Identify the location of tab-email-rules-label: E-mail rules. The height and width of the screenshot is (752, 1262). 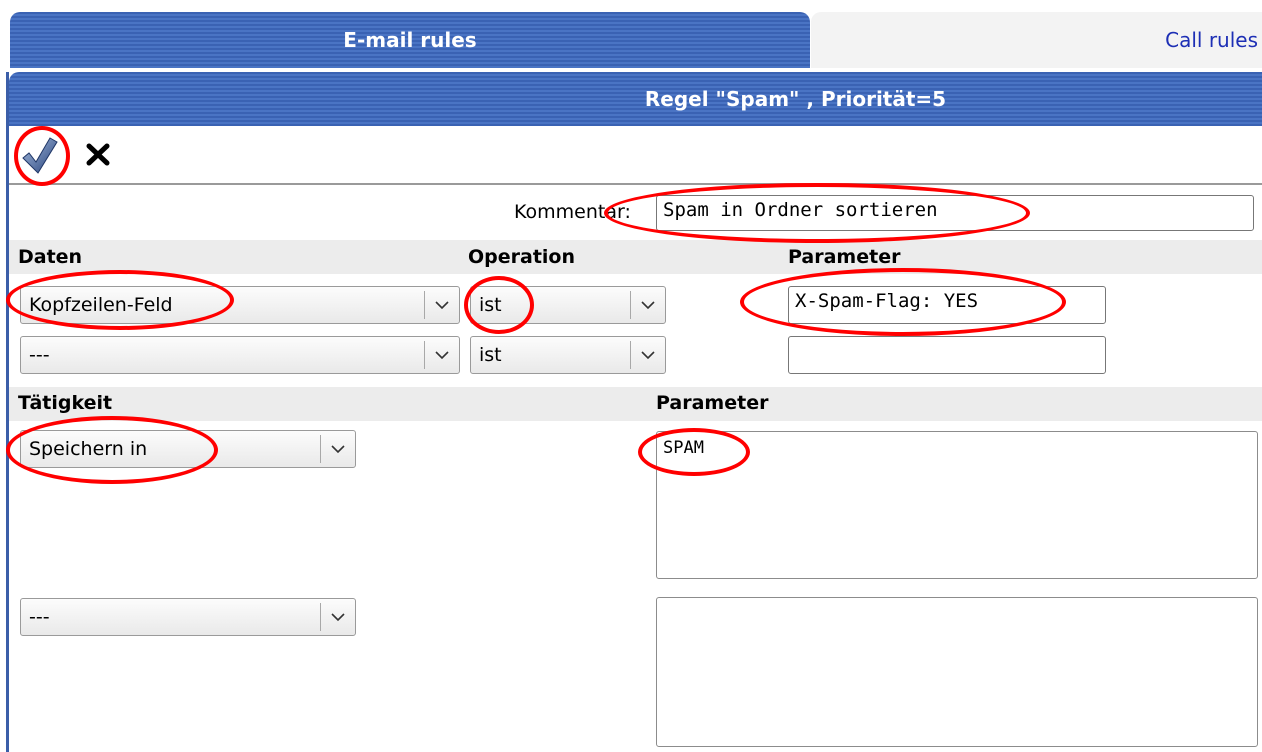
(410, 40).